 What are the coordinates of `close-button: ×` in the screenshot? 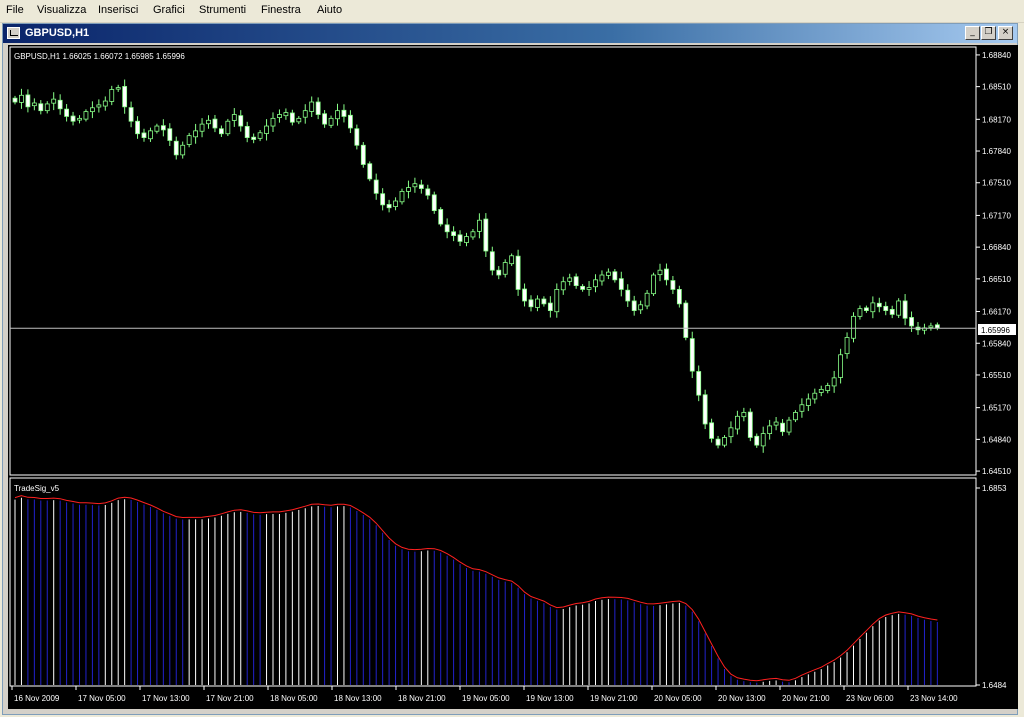 It's located at (1005, 33).